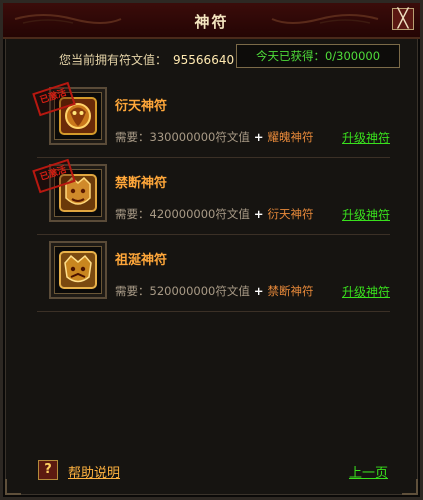 This screenshot has height=500, width=423. I want to click on title-bar: 神符 ╳, so click(211, 21).